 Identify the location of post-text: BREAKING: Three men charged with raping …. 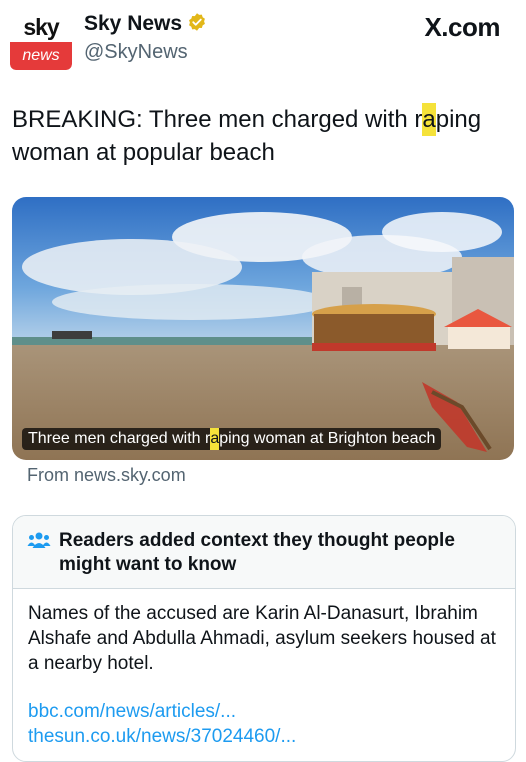
(262, 136).